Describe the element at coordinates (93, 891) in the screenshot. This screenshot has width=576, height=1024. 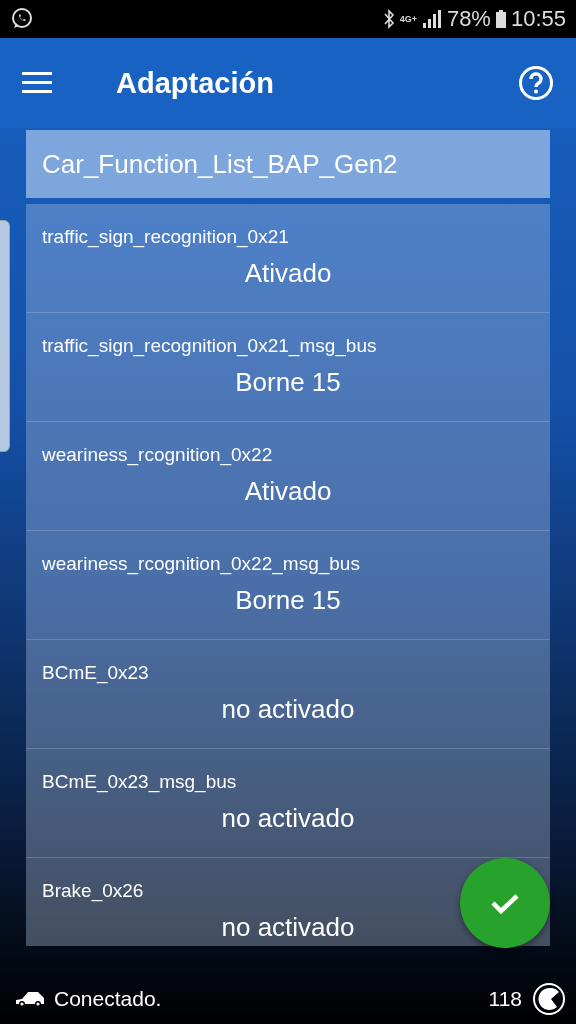
I see `item-name: Brake_0x26` at that location.